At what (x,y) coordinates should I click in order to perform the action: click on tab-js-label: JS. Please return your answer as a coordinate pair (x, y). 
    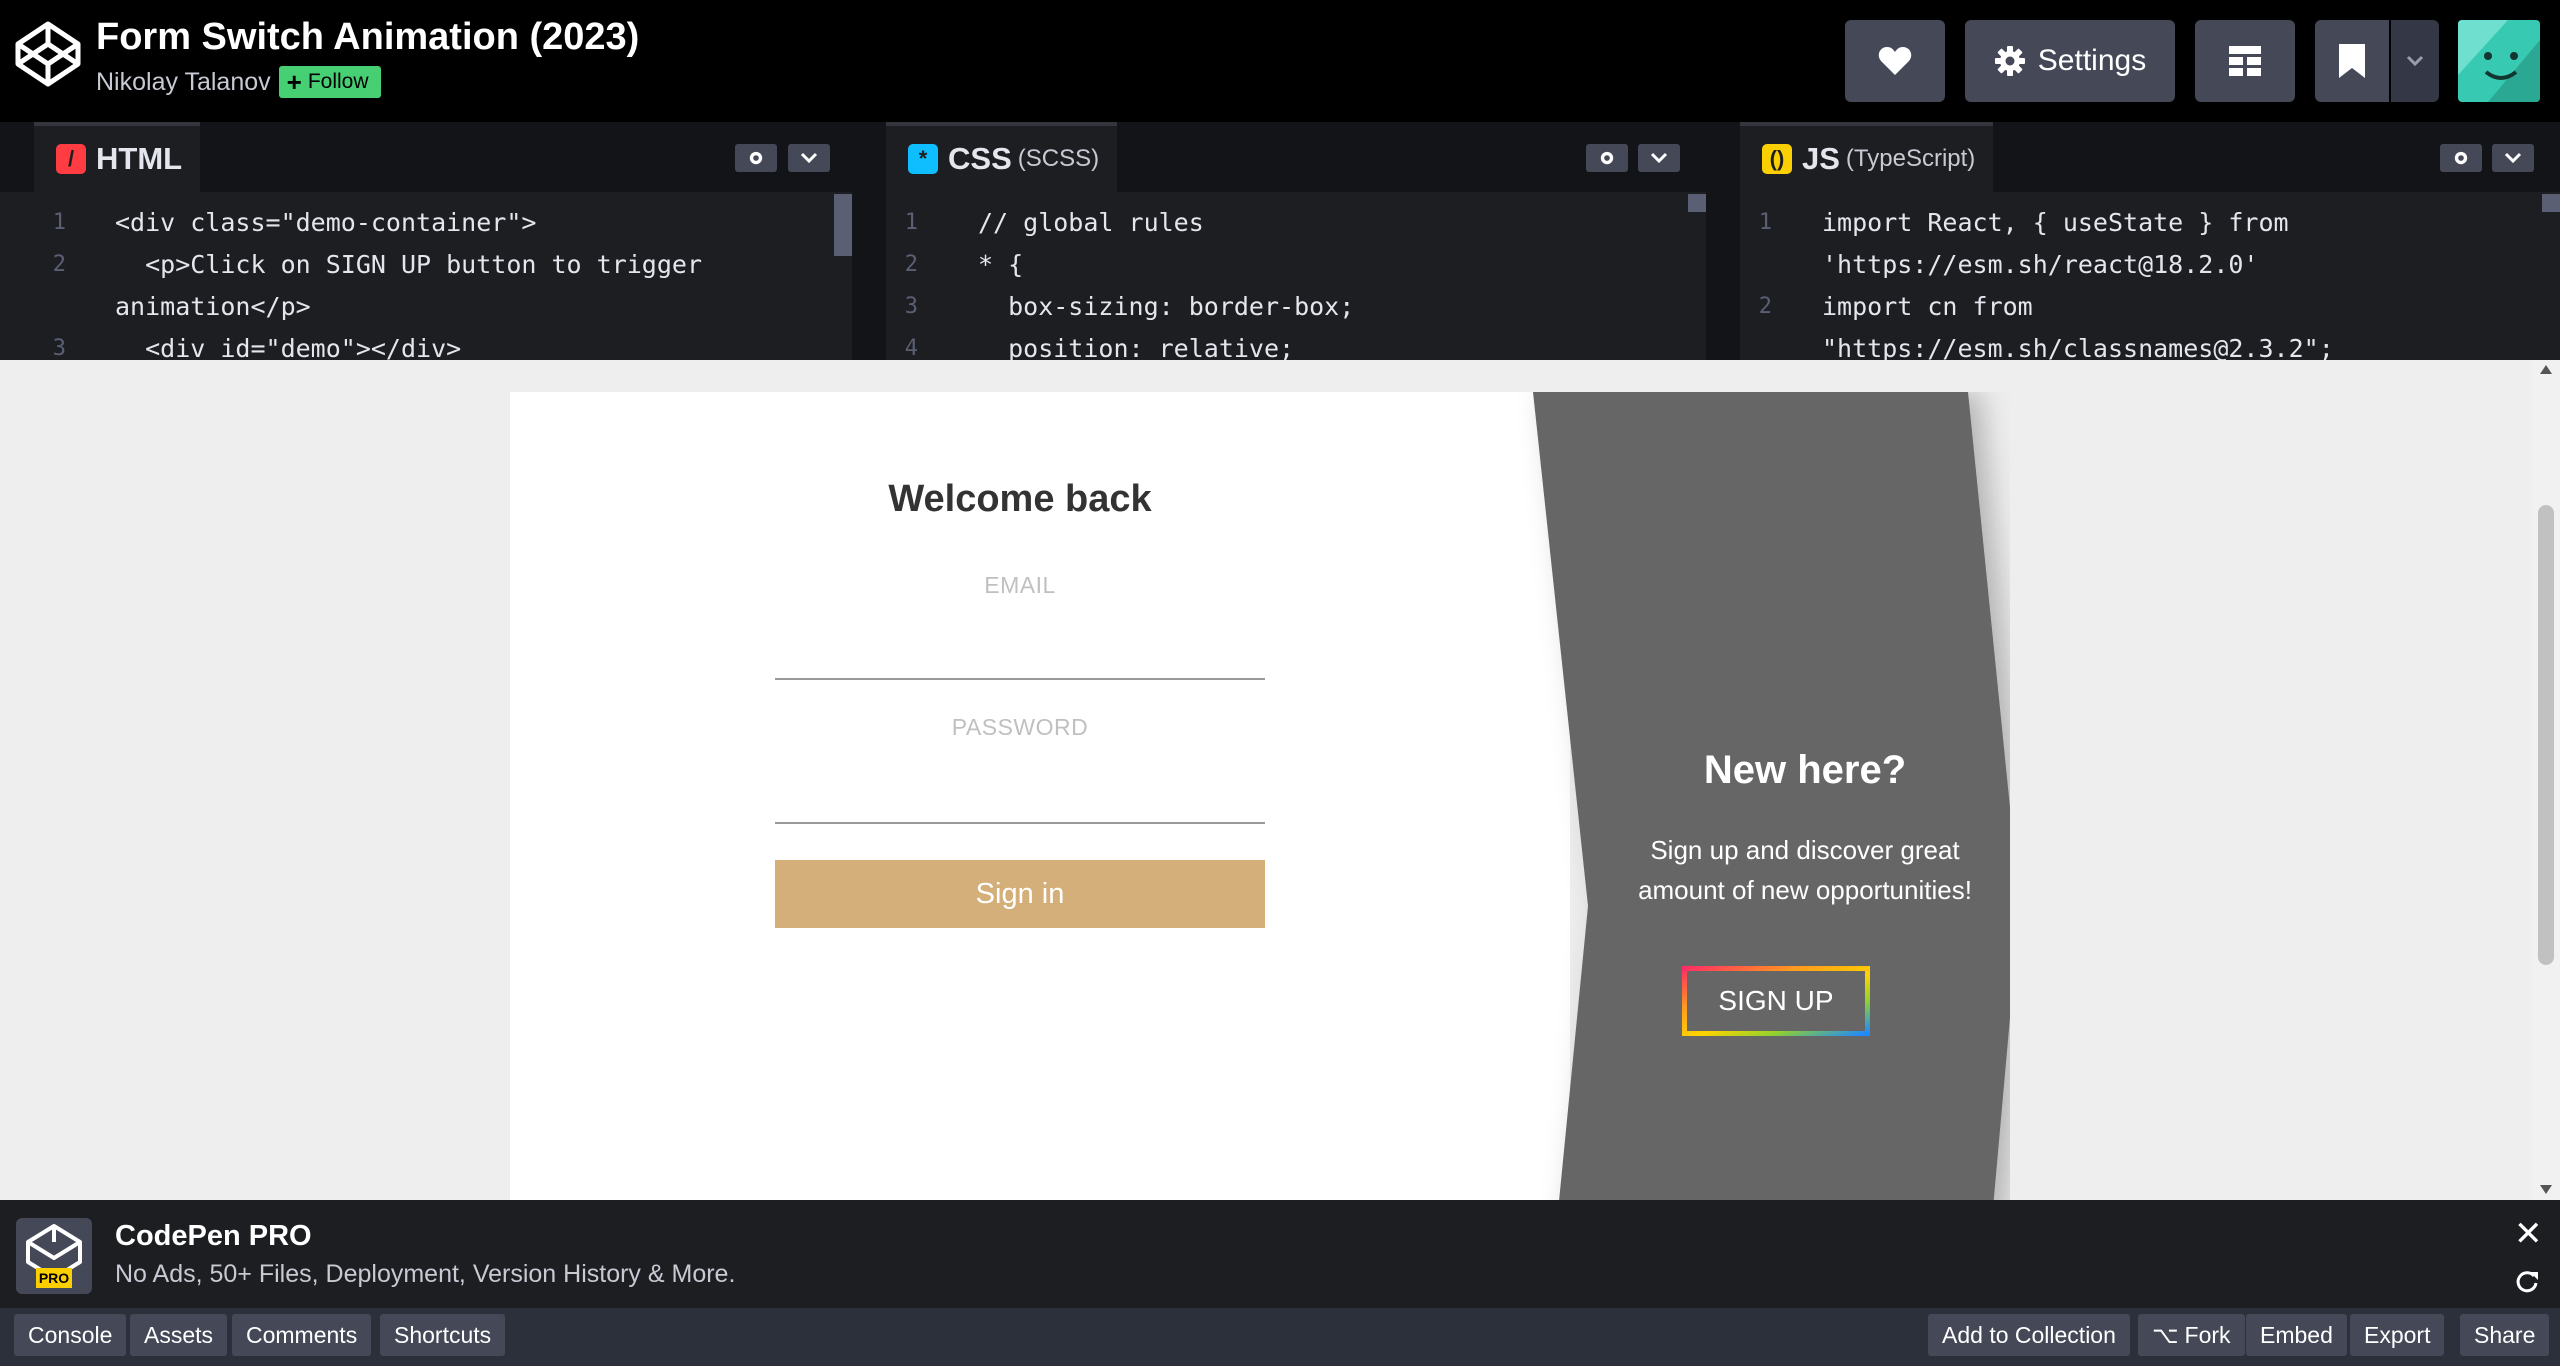
    Looking at the image, I should click on (1821, 158).